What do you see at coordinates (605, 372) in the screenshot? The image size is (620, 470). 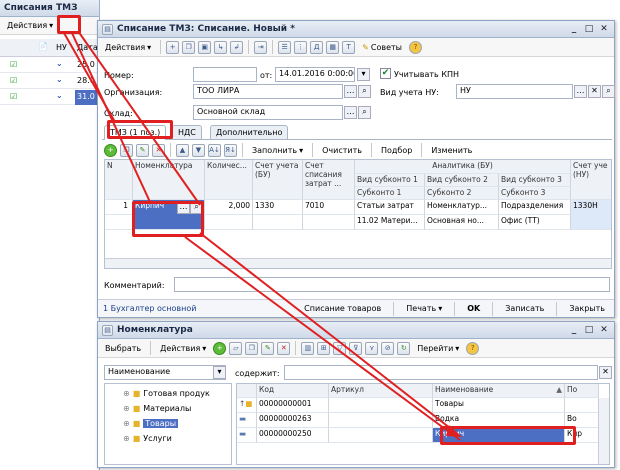 I see `contains-clear-button: ✕` at bounding box center [605, 372].